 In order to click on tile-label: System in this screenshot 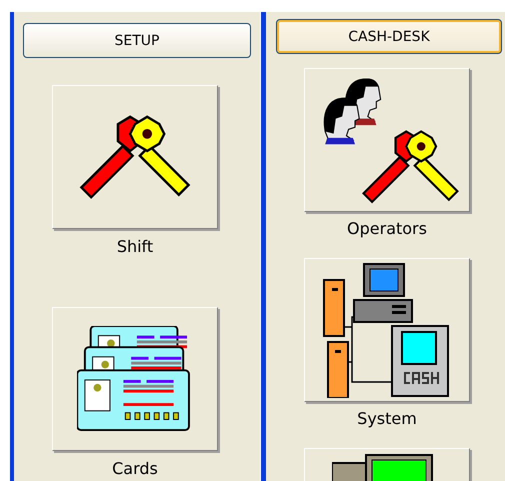, I will do `click(387, 419)`.